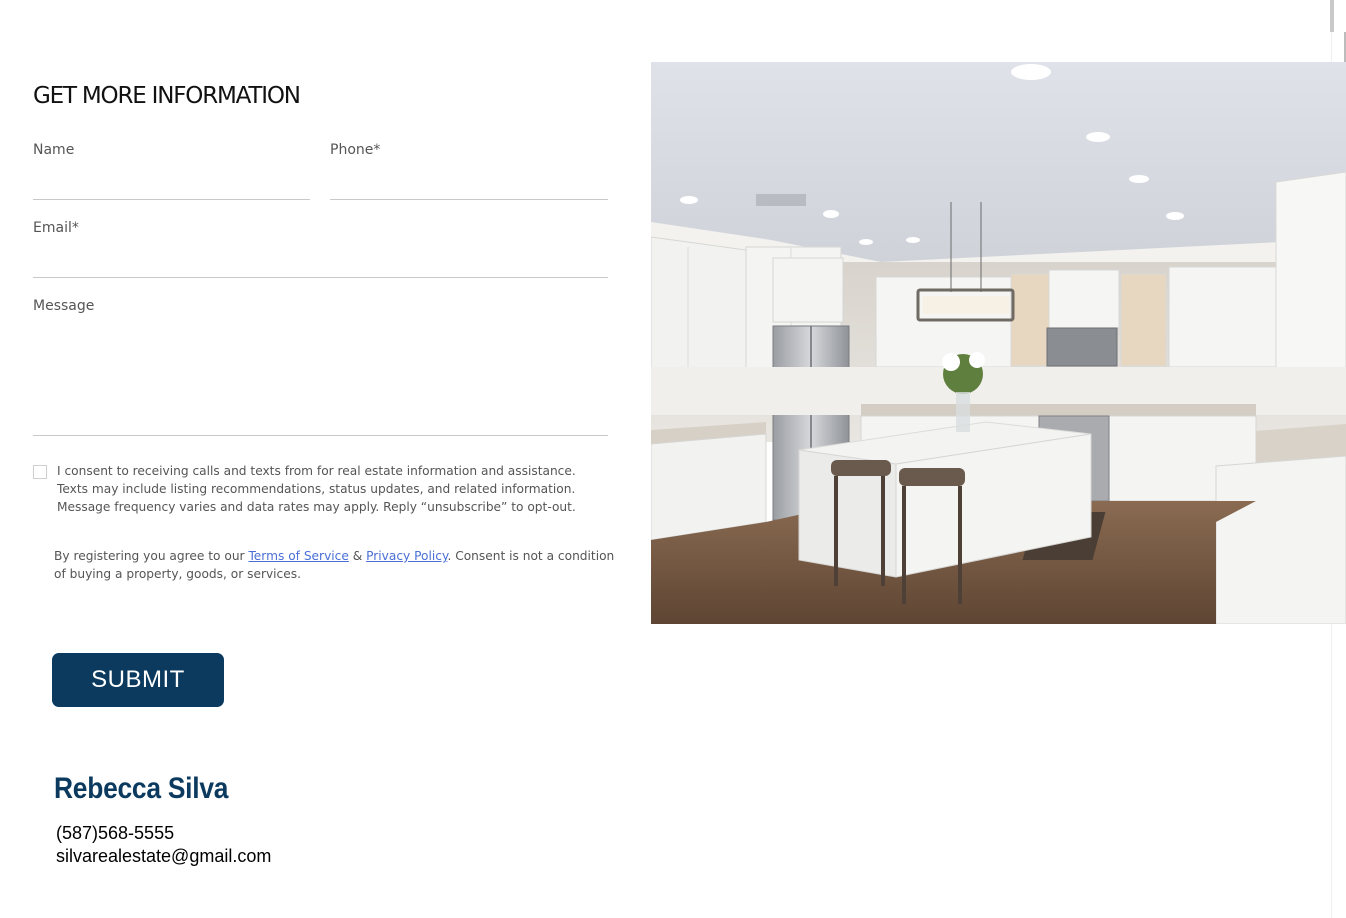 The image size is (1346, 918). I want to click on phone-label: Phone*, so click(355, 150).